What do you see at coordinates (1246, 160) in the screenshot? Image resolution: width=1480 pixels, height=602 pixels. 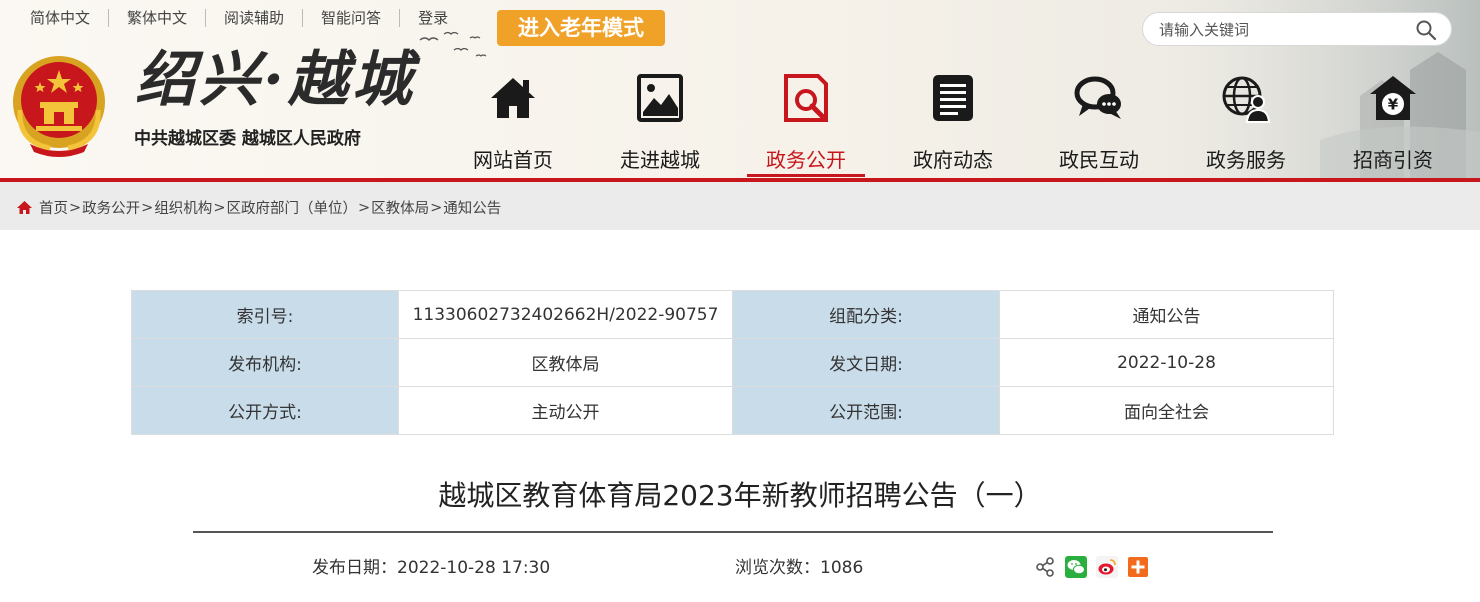 I see `nav-label: 政务服务` at bounding box center [1246, 160].